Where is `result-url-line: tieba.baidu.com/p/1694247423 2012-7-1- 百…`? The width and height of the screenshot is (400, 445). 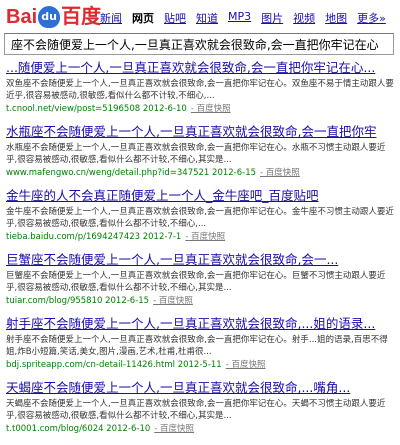 result-url-line: tieba.baidu.com/p/1694247423 2012-7-1- 百… is located at coordinates (201, 237).